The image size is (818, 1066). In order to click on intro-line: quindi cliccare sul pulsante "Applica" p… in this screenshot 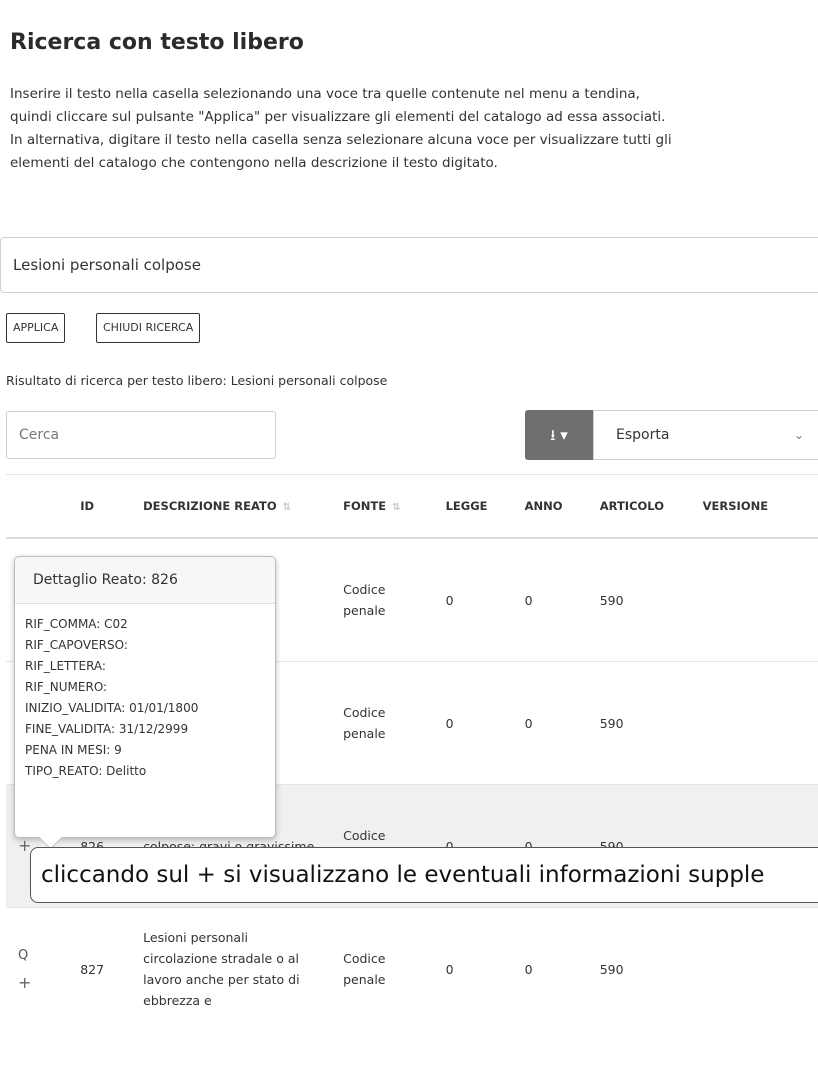, I will do `click(338, 117)`.